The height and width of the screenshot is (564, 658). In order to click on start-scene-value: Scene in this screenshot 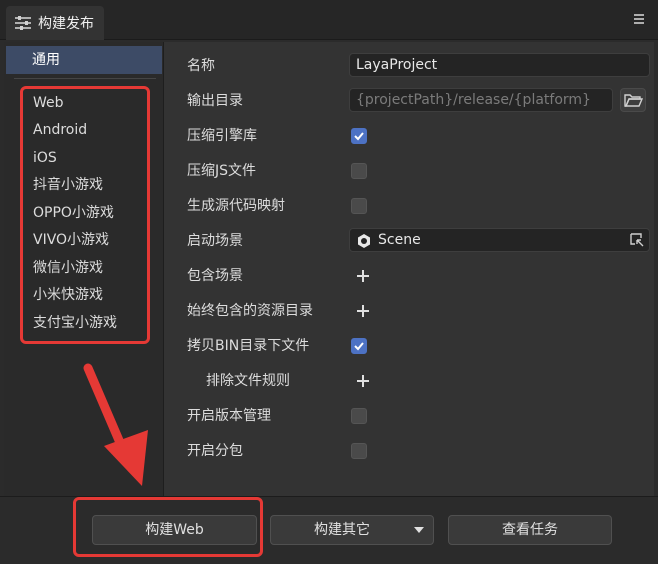, I will do `click(399, 240)`.